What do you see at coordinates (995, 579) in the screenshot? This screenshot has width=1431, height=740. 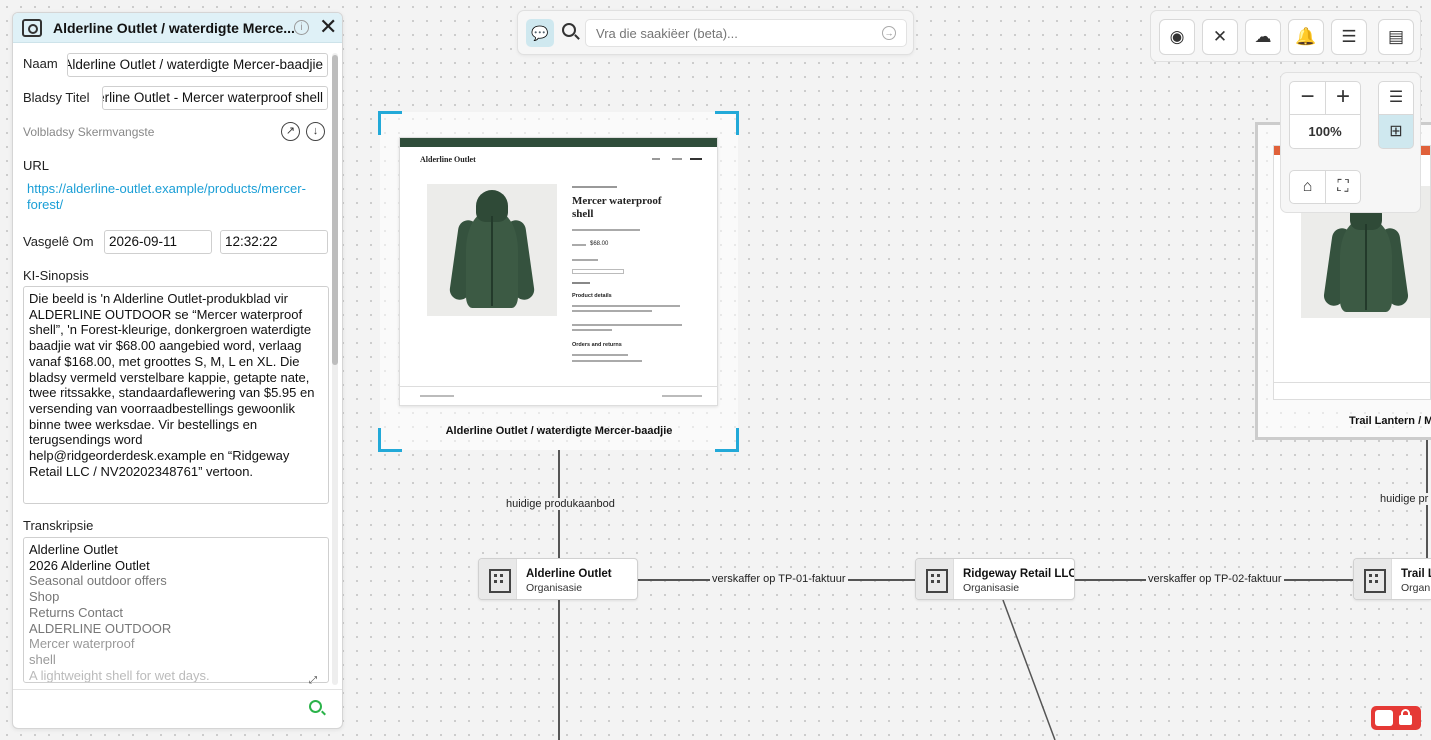 I see `org-node-ridgeway-retail: Ridgeway Retail LLC Organisasie` at bounding box center [995, 579].